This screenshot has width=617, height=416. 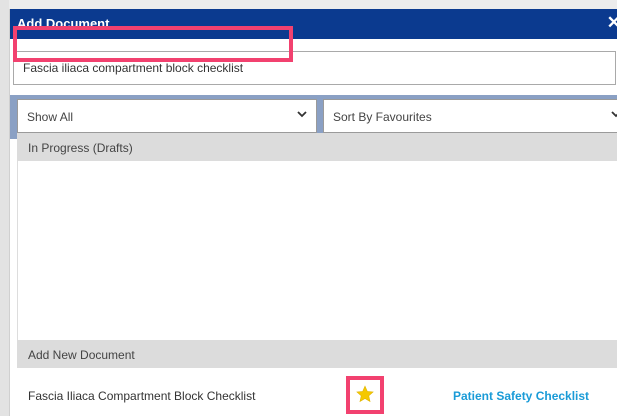 I want to click on drafts-section-label: In Progress (Drafts), so click(x=80, y=148).